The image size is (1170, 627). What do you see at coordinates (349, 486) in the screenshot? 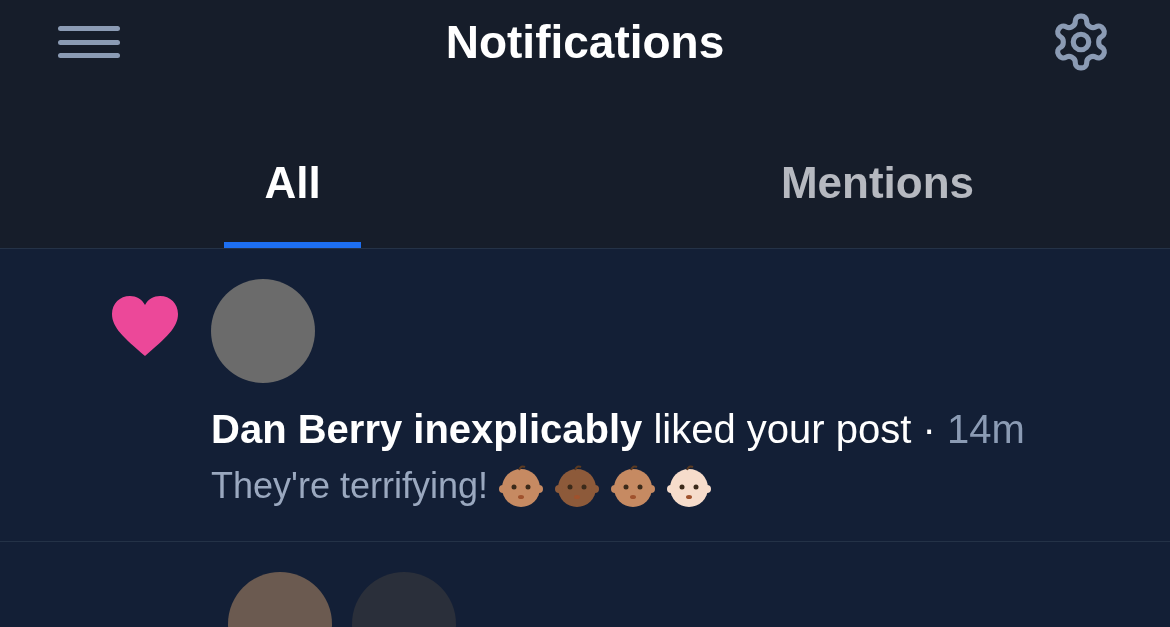
I see `post-preview: They're terrifying!` at bounding box center [349, 486].